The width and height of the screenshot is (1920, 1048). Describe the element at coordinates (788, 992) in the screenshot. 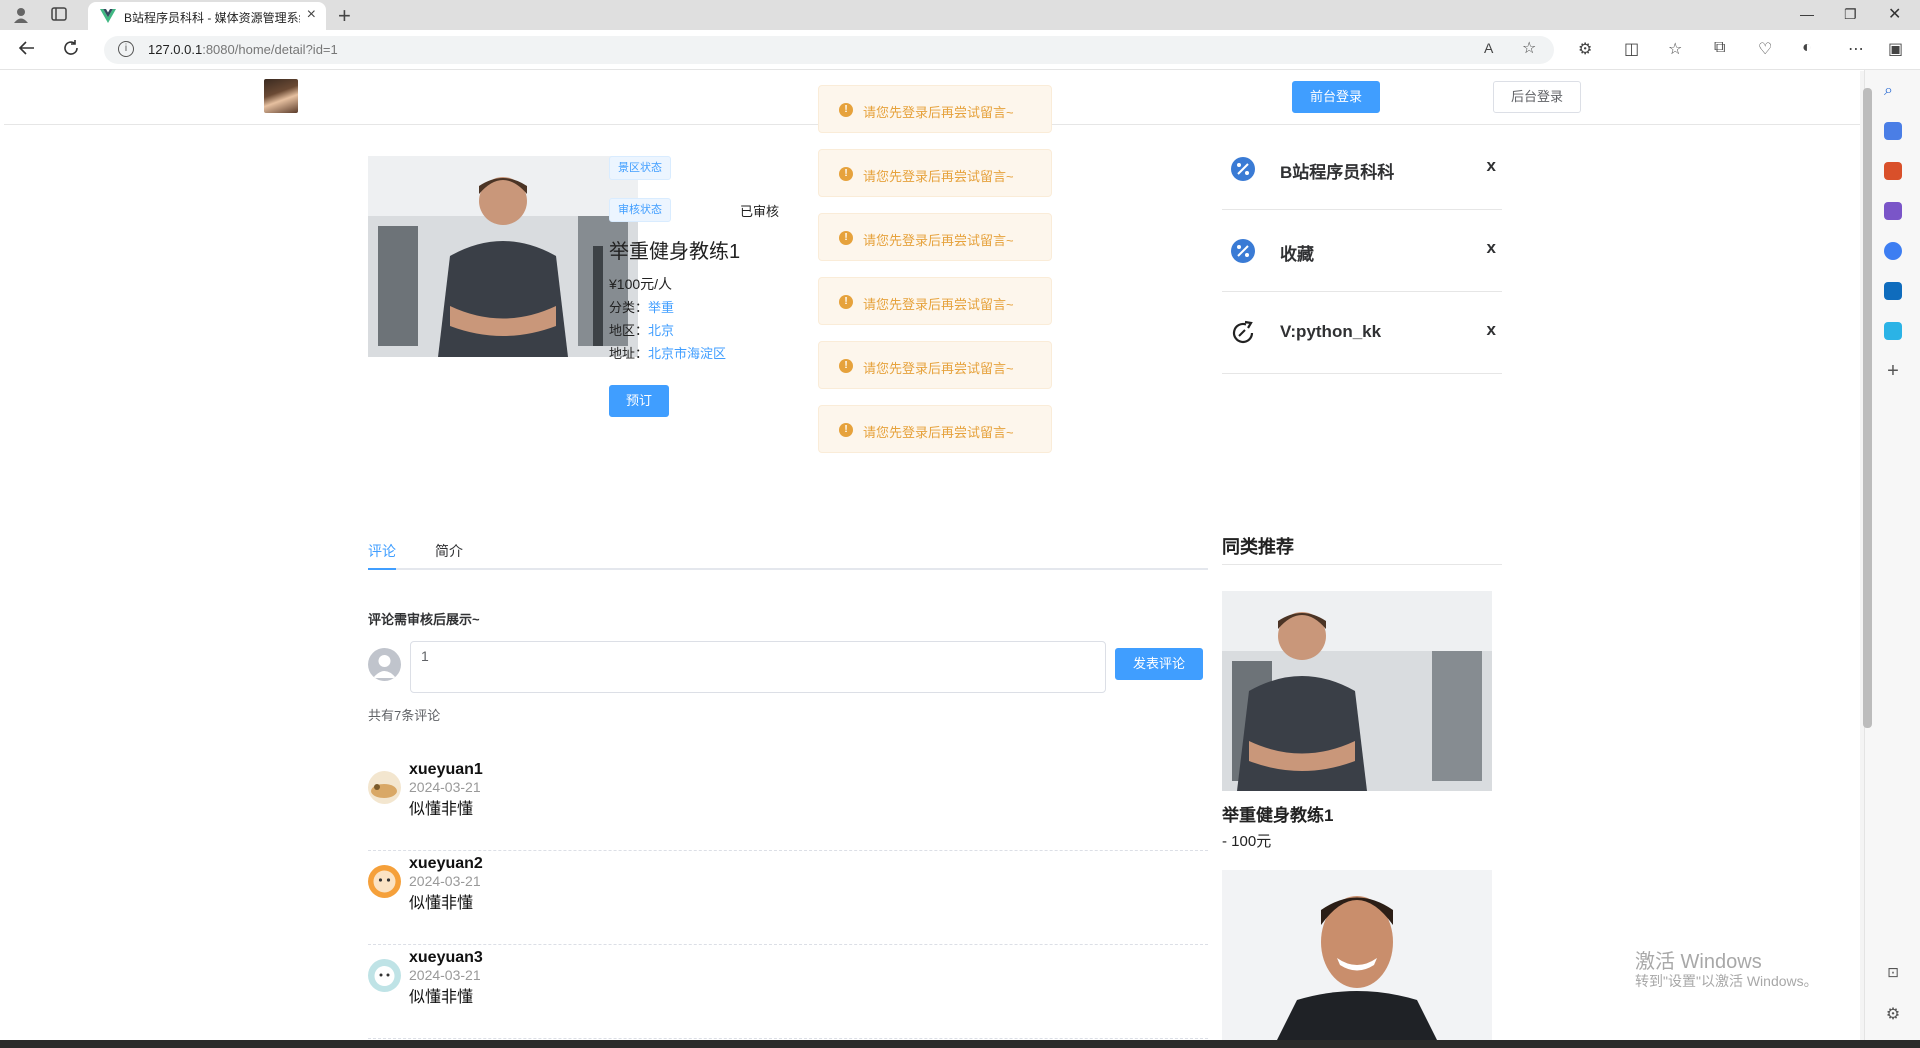

I see `comment-item: xueyuan3 2024-03-21 似懂非懂` at that location.